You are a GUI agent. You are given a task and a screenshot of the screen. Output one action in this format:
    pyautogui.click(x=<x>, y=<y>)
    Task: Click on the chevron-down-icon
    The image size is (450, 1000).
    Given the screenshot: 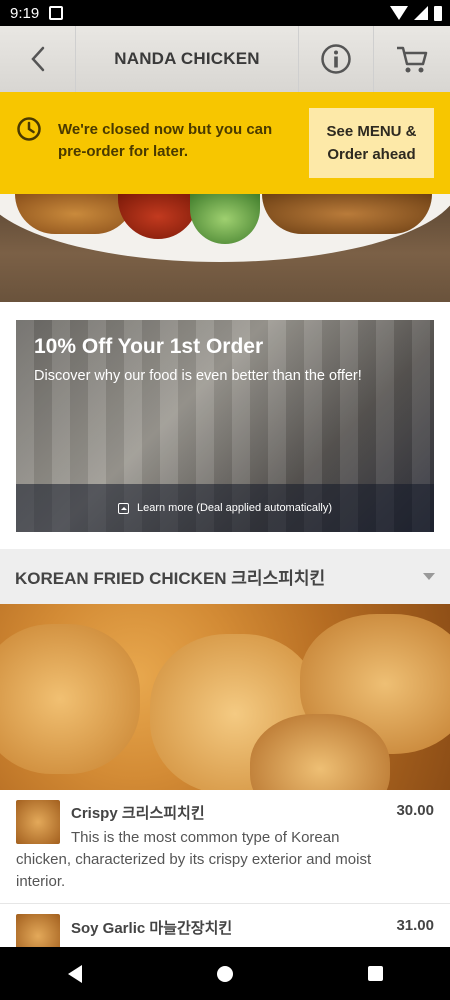 What is the action you would take?
    pyautogui.click(x=429, y=576)
    